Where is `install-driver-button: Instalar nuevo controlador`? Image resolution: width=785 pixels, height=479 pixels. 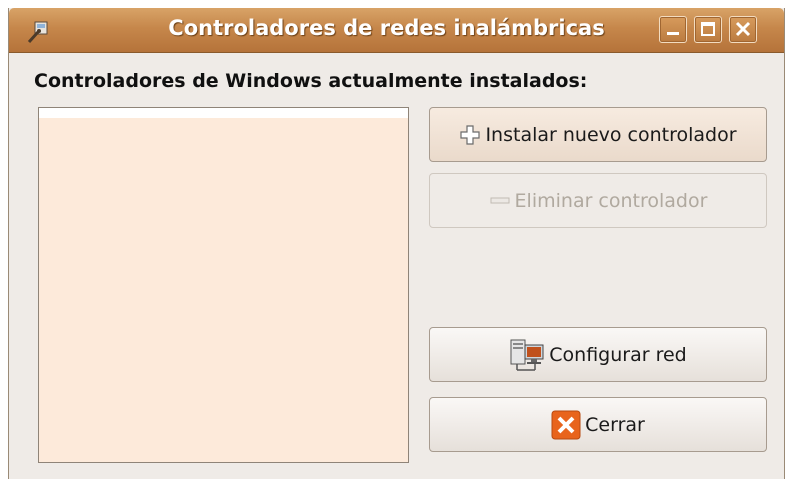
install-driver-button: Instalar nuevo controlador is located at coordinates (598, 134).